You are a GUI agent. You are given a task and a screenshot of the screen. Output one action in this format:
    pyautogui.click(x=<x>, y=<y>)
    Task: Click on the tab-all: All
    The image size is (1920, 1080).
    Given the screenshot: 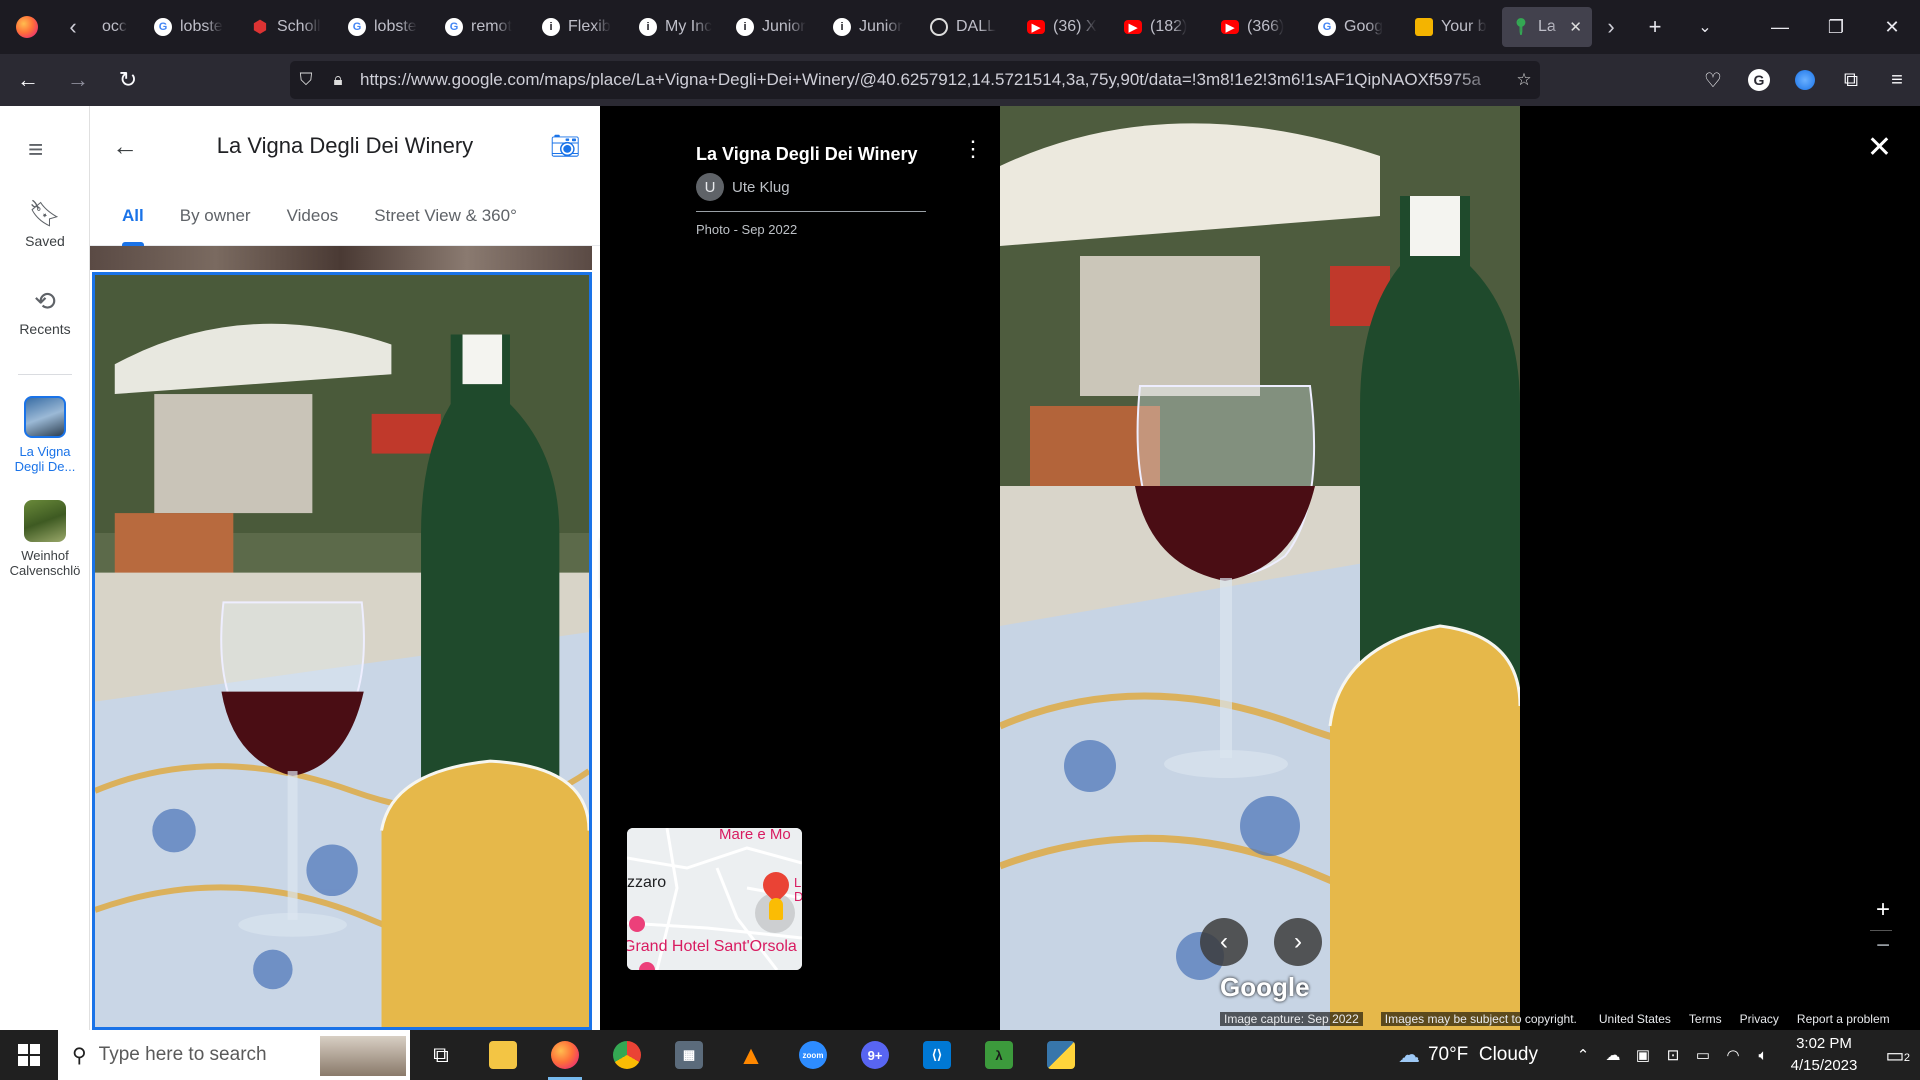 What is the action you would take?
    pyautogui.click(x=133, y=216)
    